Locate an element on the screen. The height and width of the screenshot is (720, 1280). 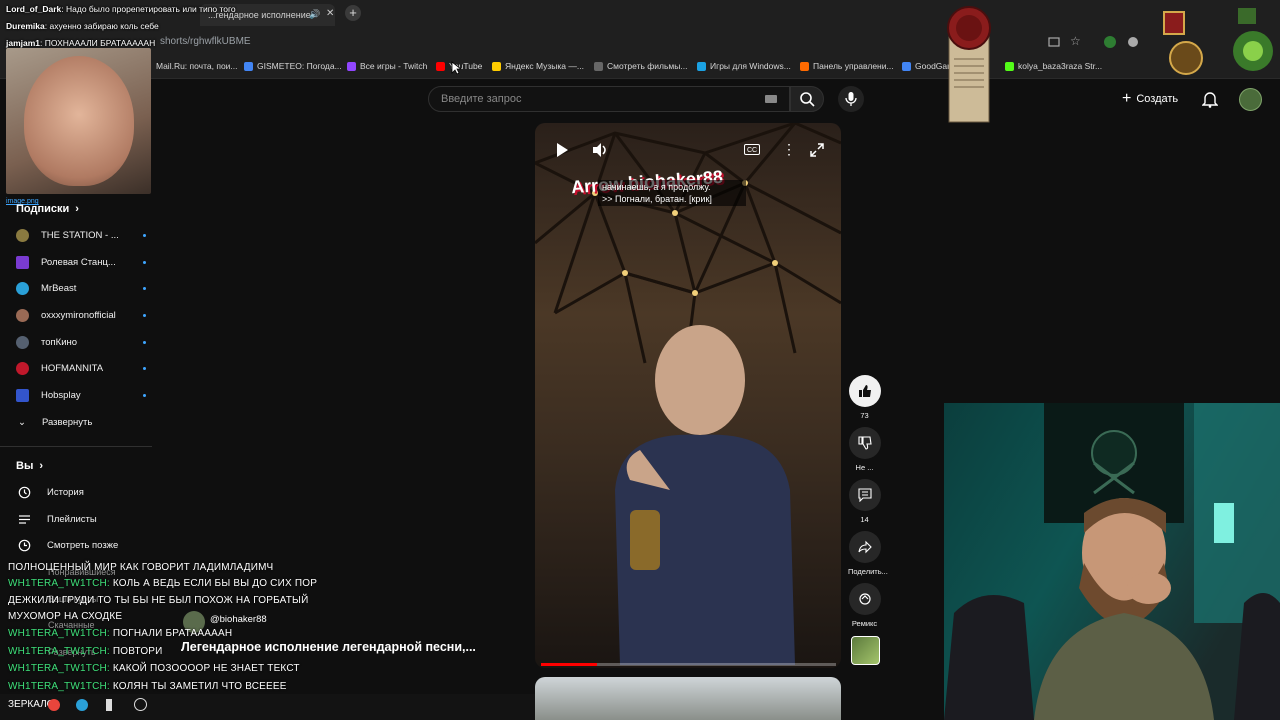
search-input: Введите запрос is located at coordinates (609, 99).